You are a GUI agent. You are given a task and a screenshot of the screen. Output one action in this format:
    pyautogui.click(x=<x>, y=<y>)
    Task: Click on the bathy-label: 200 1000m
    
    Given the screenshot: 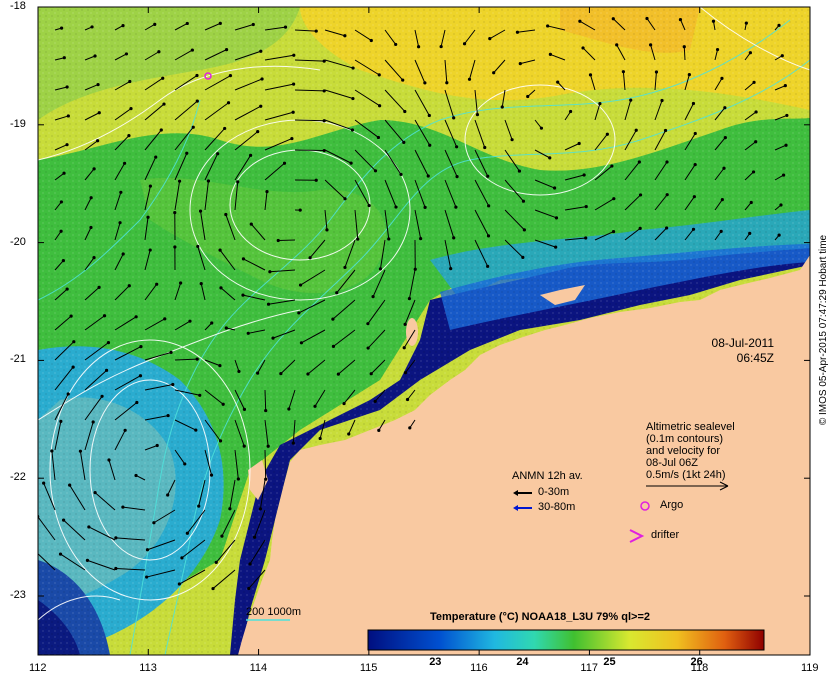 What is the action you would take?
    pyautogui.click(x=274, y=612)
    